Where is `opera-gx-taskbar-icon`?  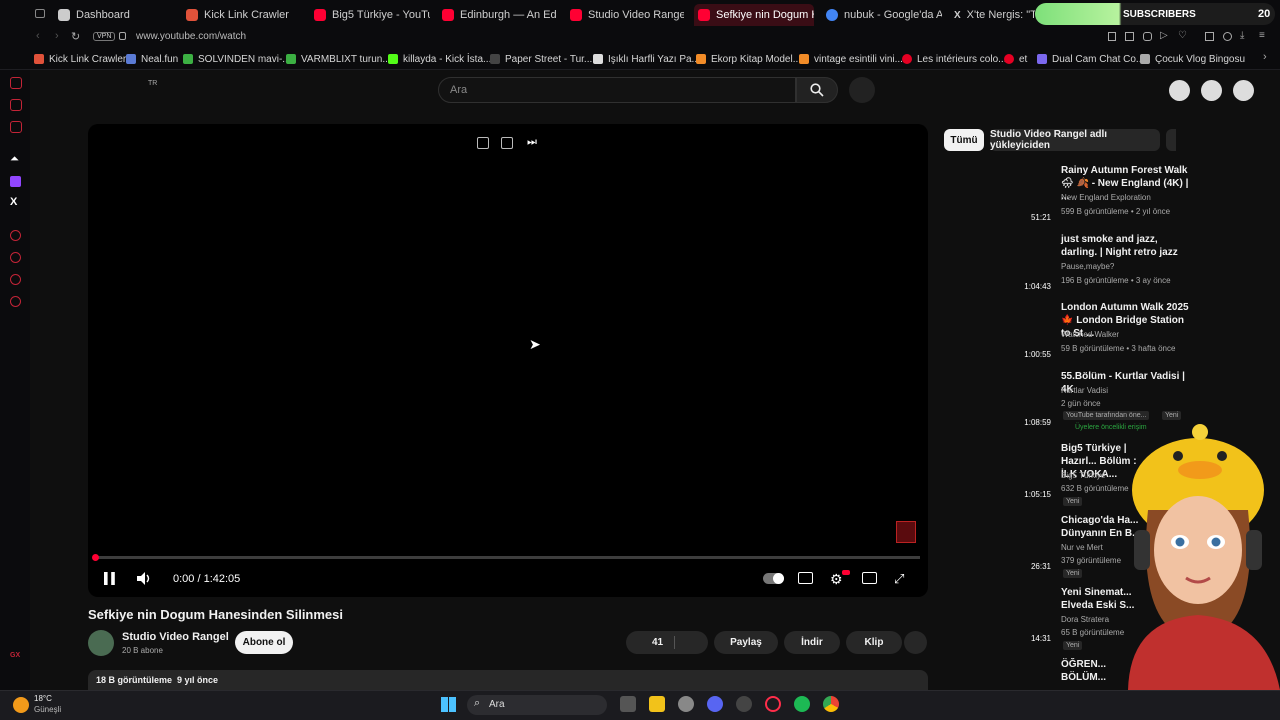
opera-gx-taskbar-icon is located at coordinates (773, 704).